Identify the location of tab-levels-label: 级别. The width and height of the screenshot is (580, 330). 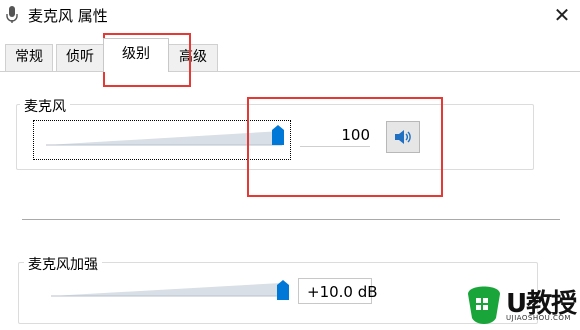
(136, 54).